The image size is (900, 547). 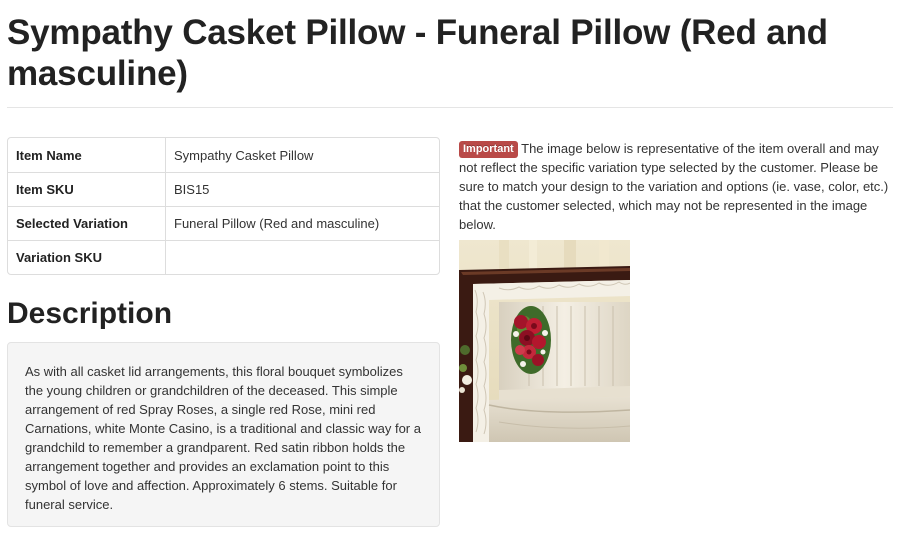 What do you see at coordinates (450, 107) in the screenshot?
I see `title-divider` at bounding box center [450, 107].